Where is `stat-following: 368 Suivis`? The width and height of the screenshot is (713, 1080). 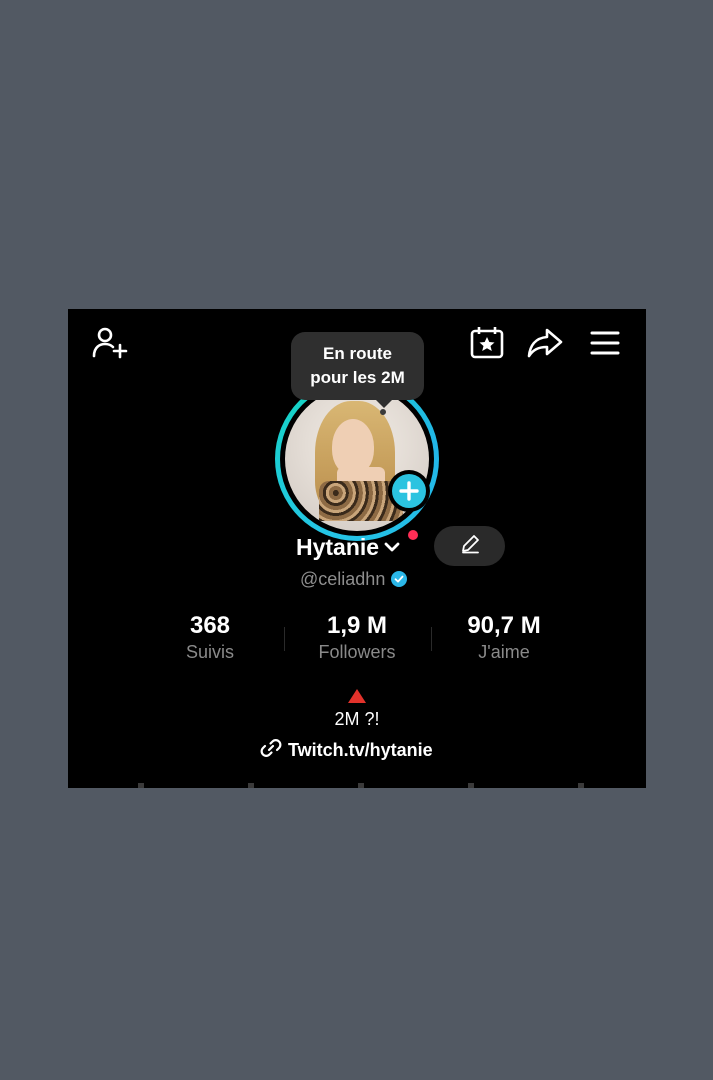
stat-following: 368 Suivis is located at coordinates (210, 637).